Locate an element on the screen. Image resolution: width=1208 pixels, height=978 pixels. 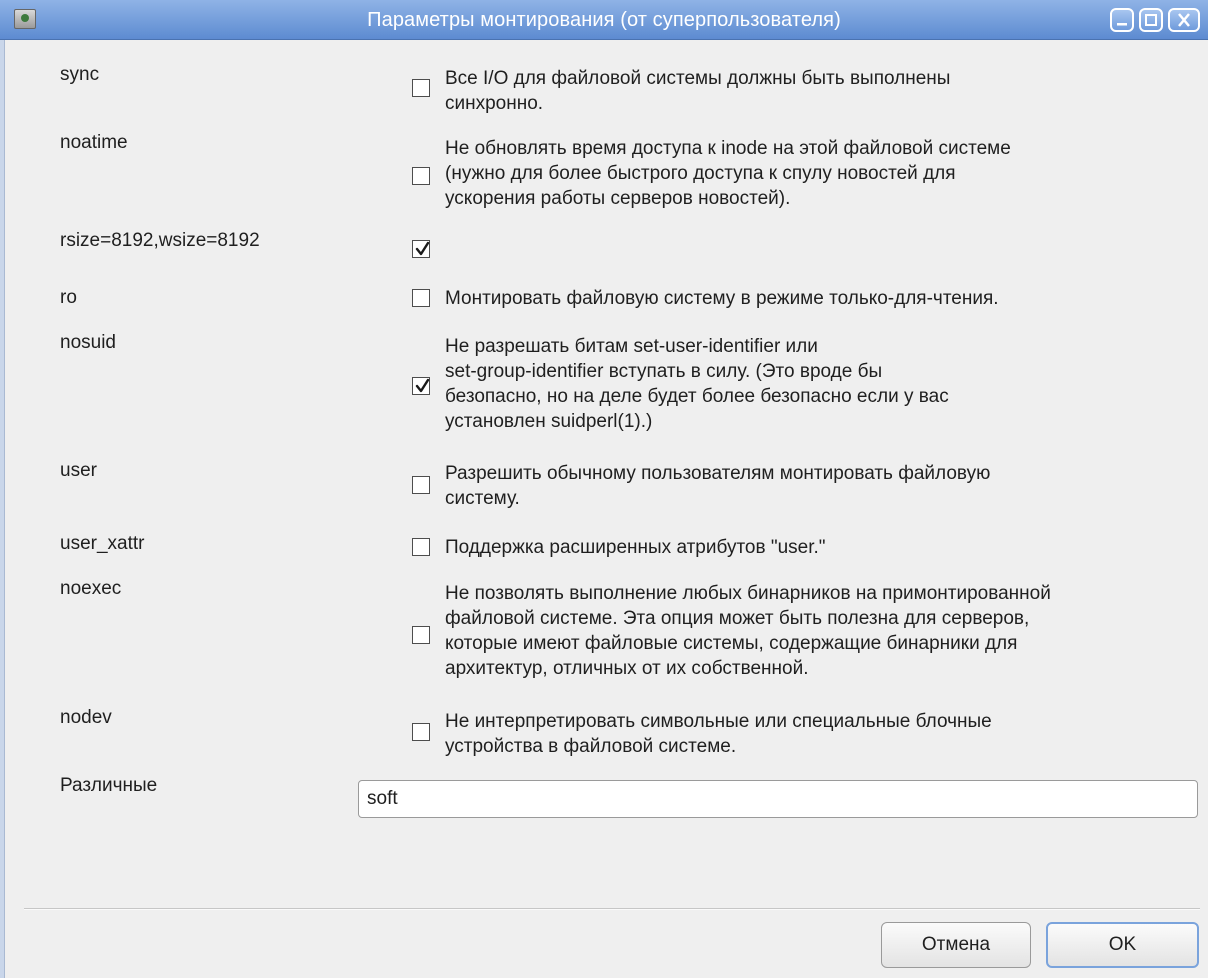
maximize-icon is located at coordinates (1151, 20).